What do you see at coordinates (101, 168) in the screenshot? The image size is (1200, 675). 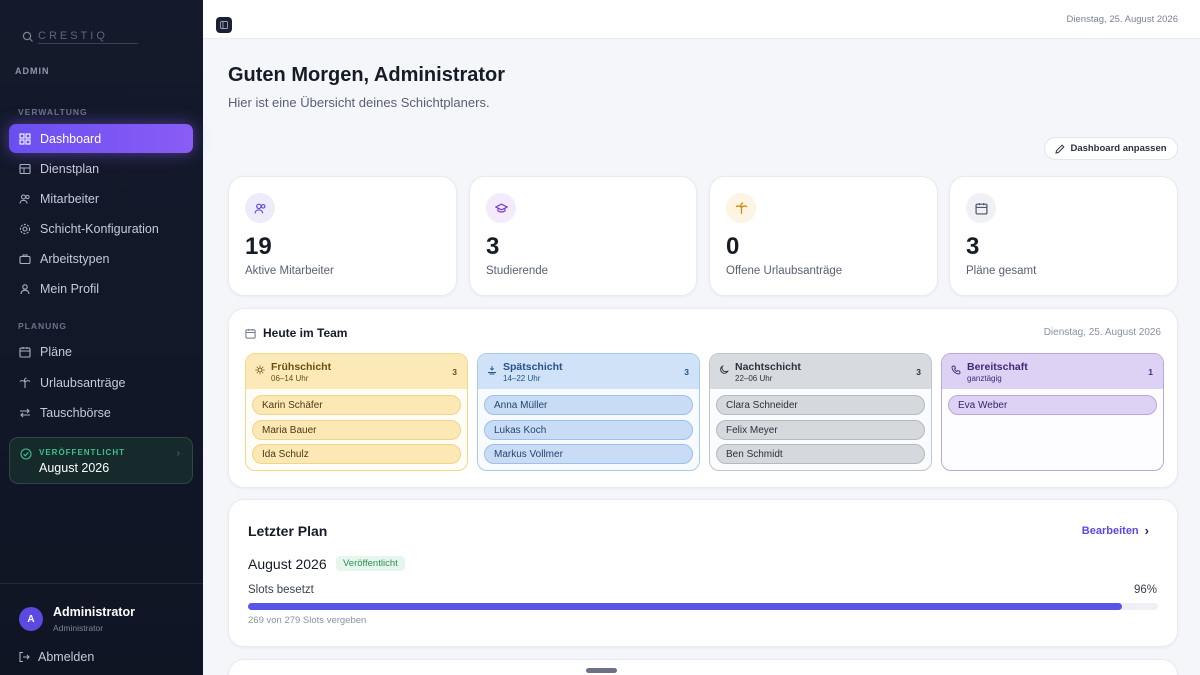 I see `sidebar-item-dienstplan: Dienstplan` at bounding box center [101, 168].